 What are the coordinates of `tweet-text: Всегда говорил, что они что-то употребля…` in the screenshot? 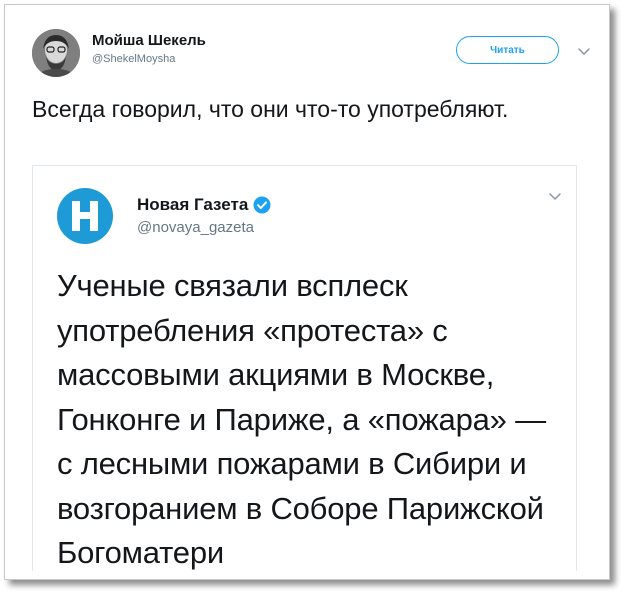 It's located at (270, 109).